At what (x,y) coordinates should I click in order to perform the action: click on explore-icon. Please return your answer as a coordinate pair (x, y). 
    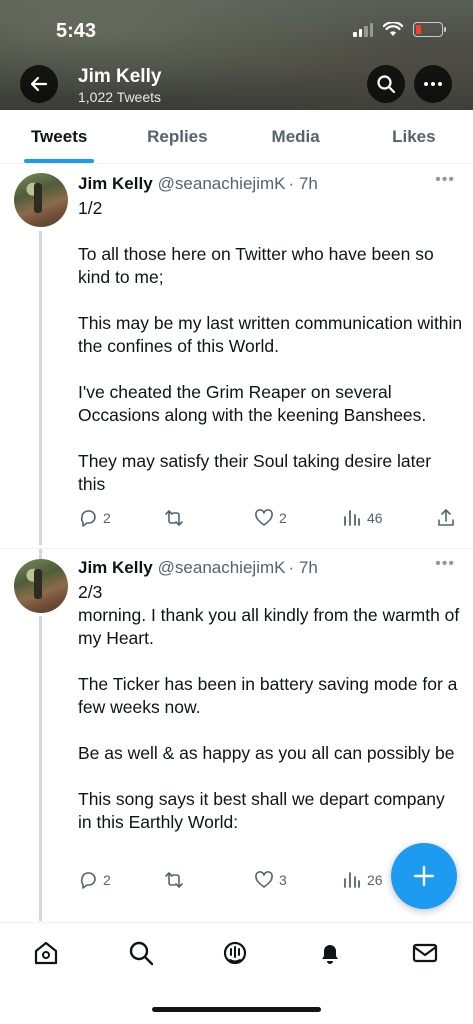
    Looking at the image, I should click on (141, 953).